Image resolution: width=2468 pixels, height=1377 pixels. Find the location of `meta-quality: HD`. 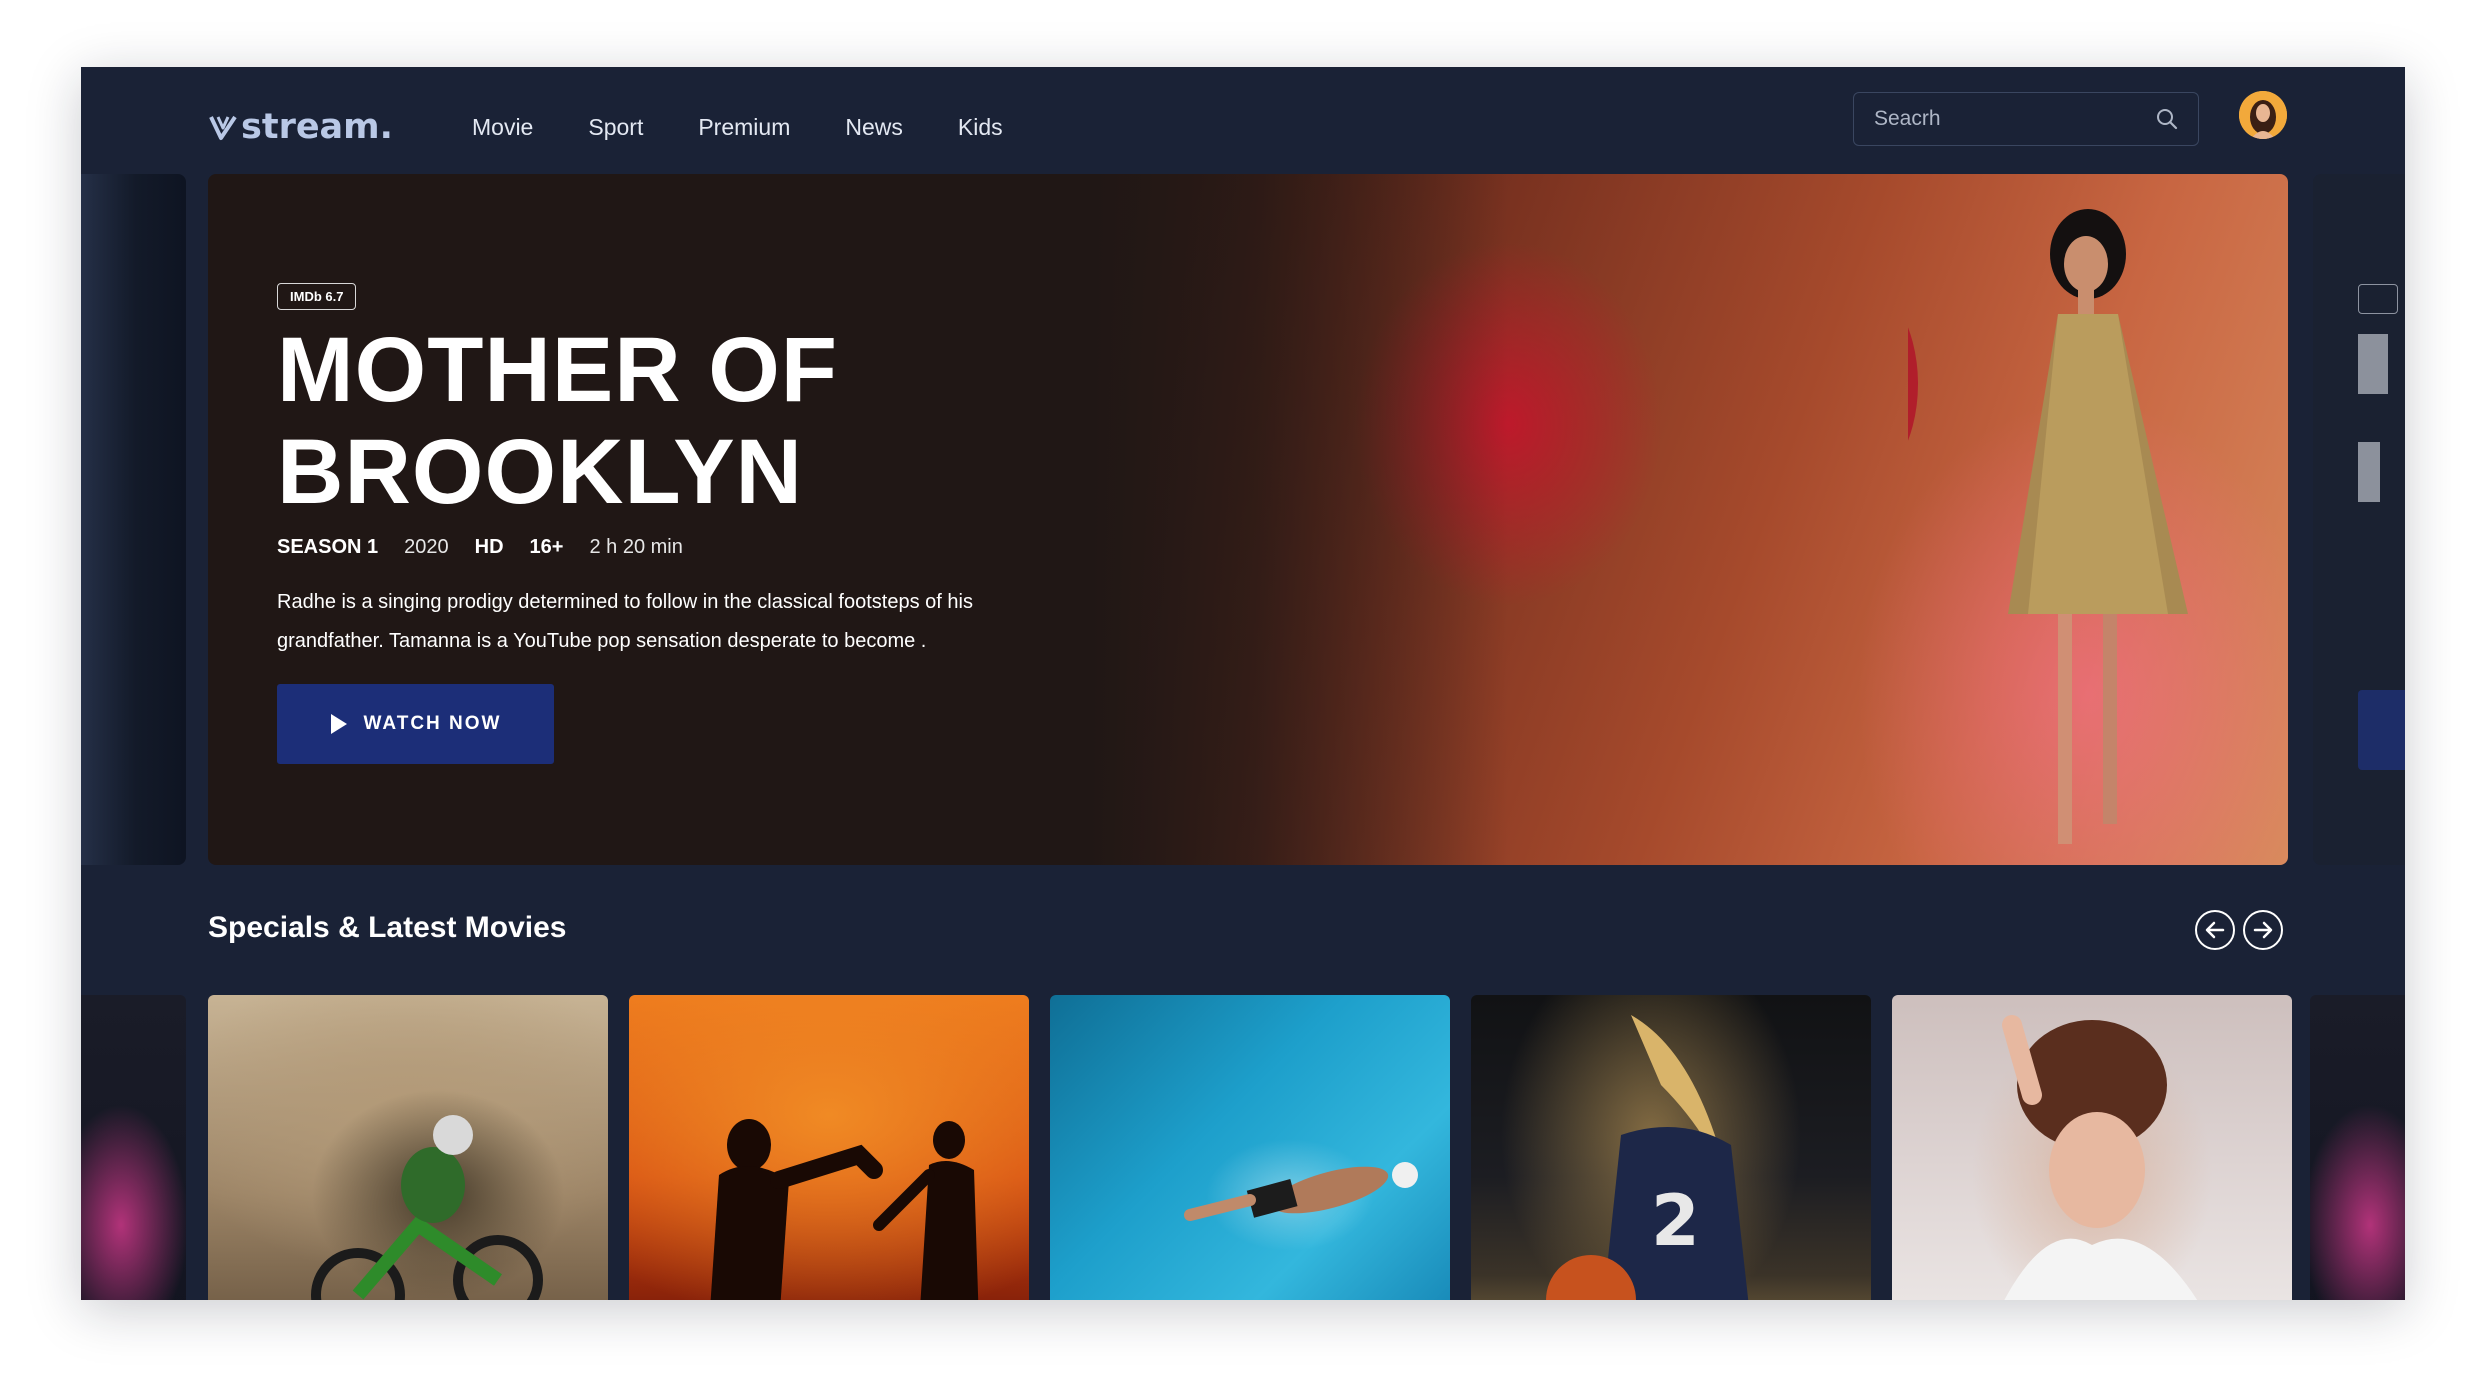

meta-quality: HD is located at coordinates (489, 547).